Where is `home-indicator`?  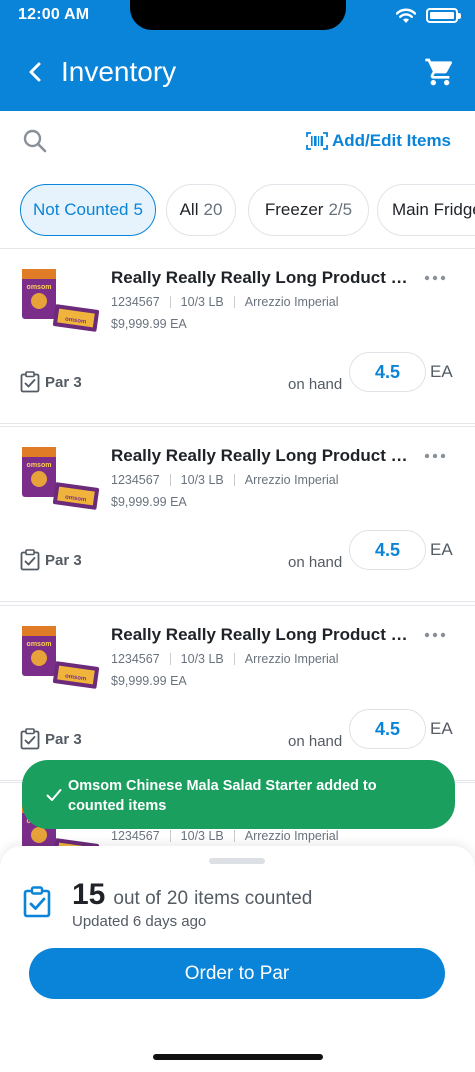
home-indicator is located at coordinates (238, 1057).